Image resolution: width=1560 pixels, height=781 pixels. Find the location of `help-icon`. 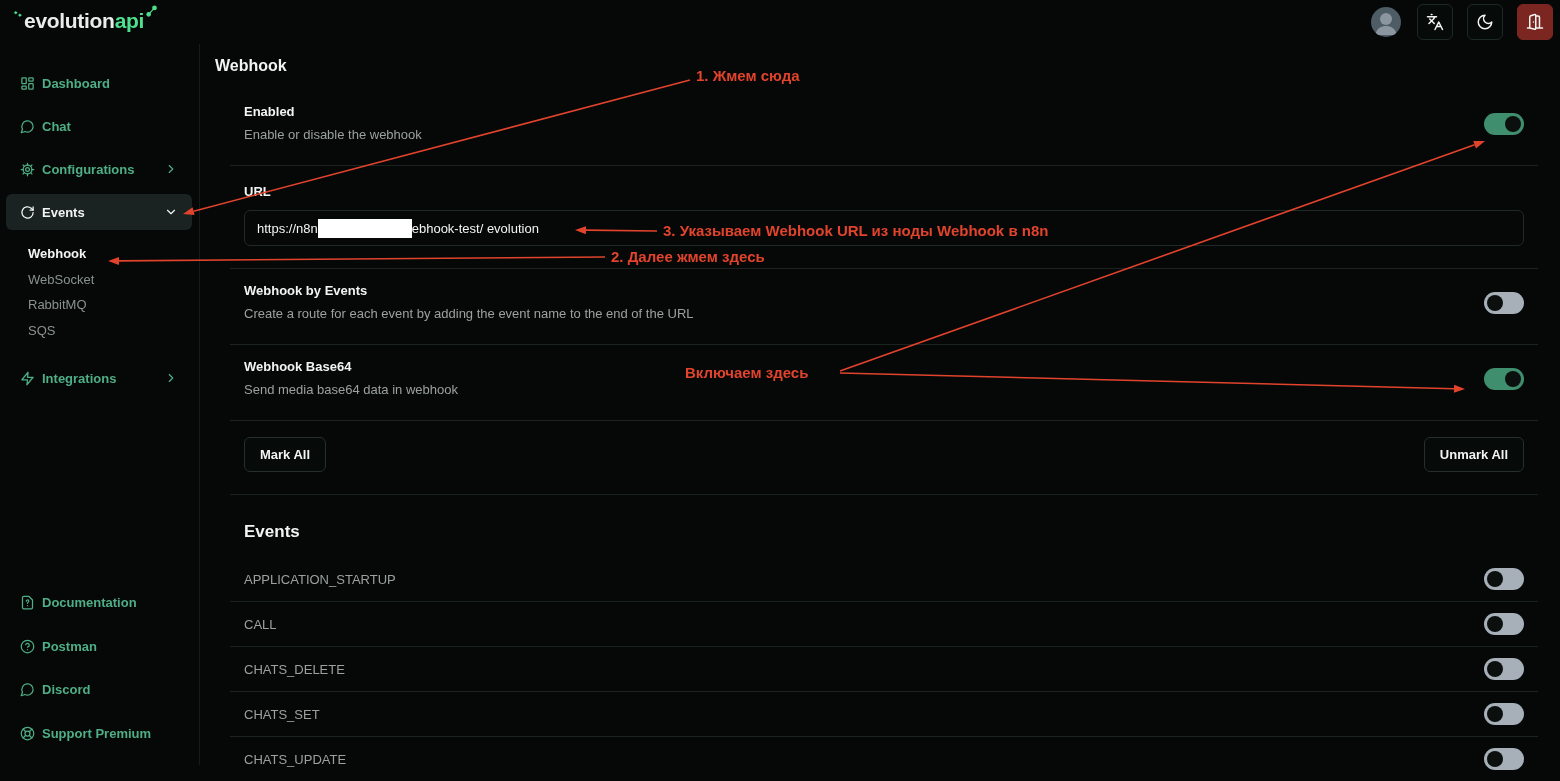

help-icon is located at coordinates (27, 646).